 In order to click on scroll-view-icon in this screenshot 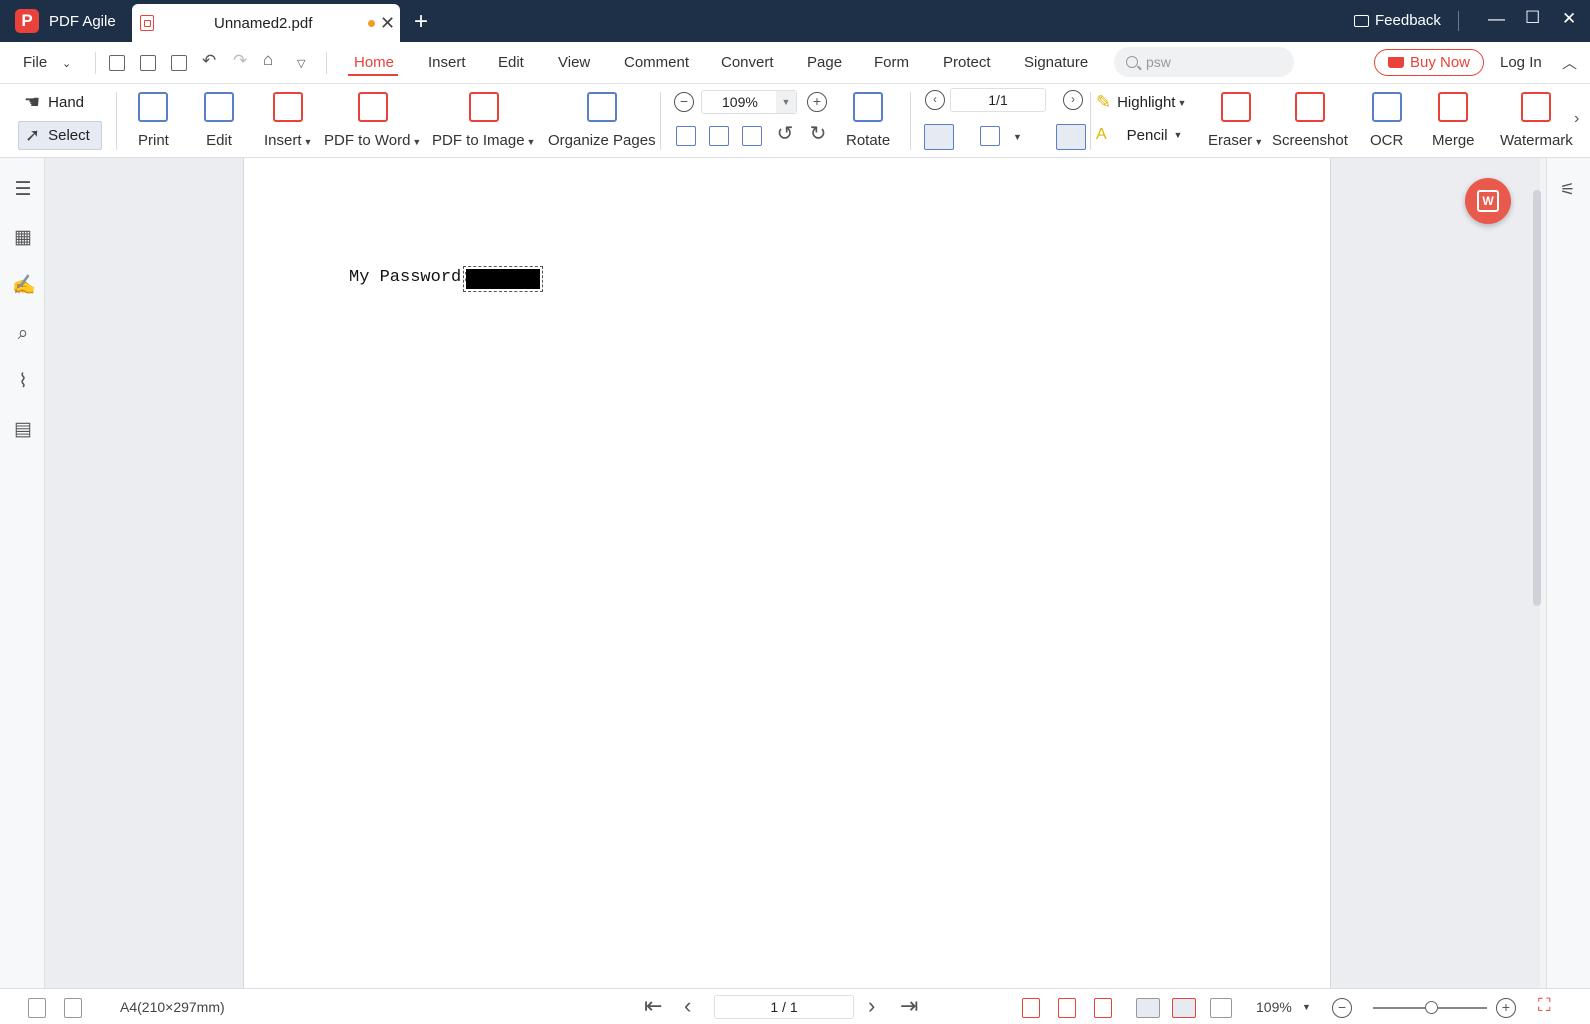, I will do `click(1071, 137)`.